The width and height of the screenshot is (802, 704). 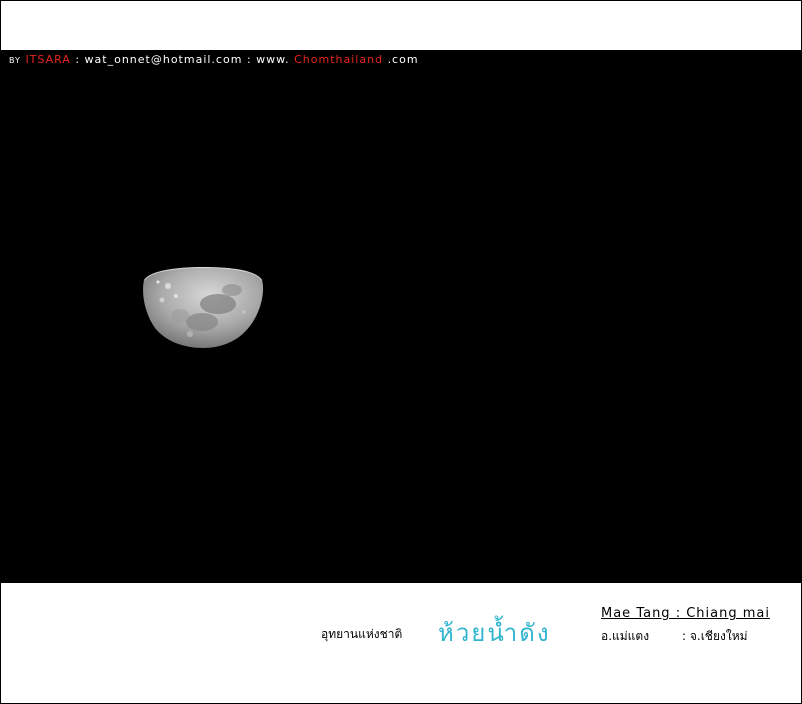 What do you see at coordinates (15, 60) in the screenshot?
I see `credit-by: BY` at bounding box center [15, 60].